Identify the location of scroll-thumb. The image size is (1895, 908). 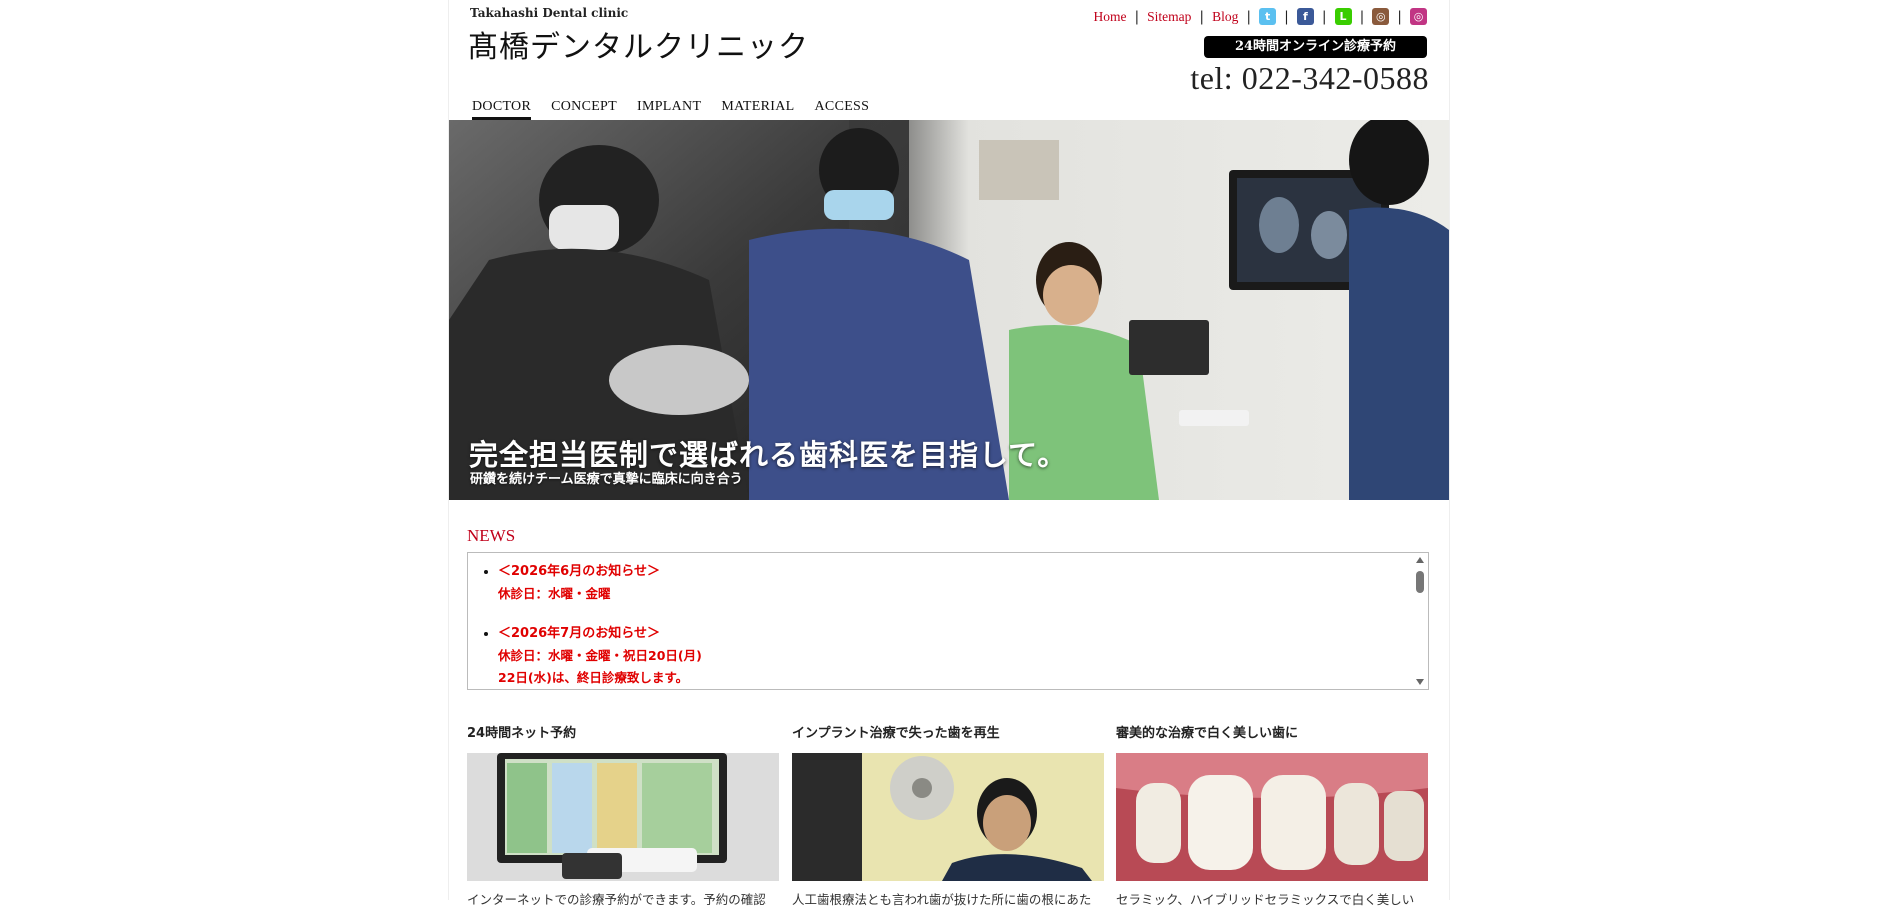
(1420, 582).